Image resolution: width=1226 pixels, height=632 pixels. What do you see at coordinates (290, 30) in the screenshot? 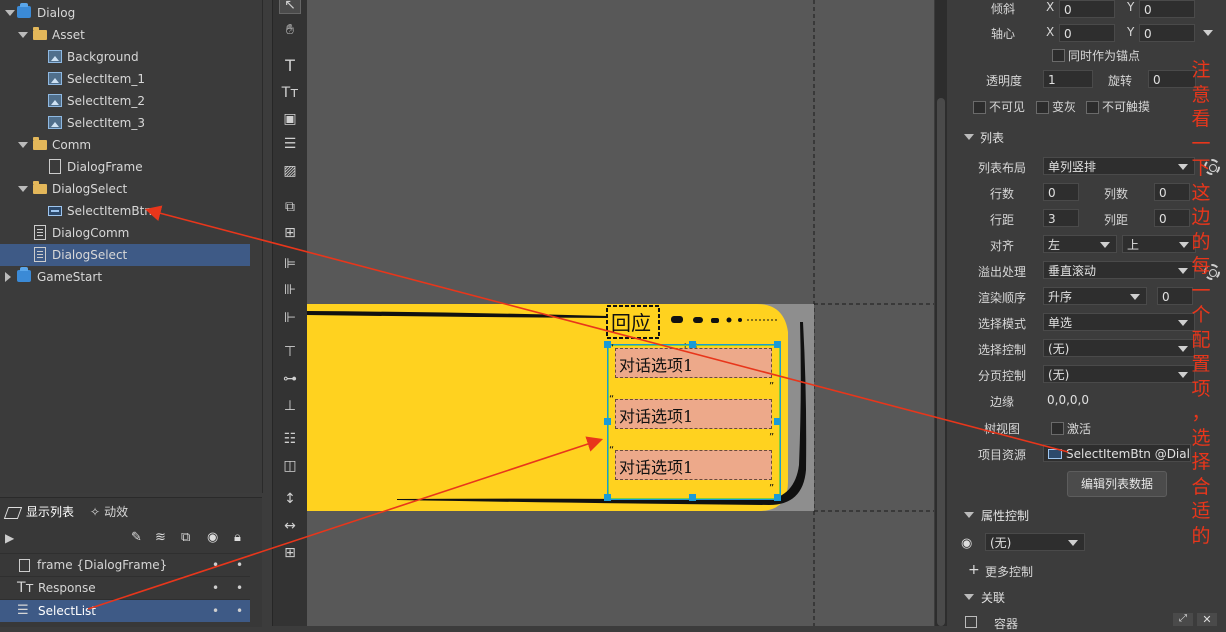
I see `hand-tool-icon: ✋︎` at bounding box center [290, 30].